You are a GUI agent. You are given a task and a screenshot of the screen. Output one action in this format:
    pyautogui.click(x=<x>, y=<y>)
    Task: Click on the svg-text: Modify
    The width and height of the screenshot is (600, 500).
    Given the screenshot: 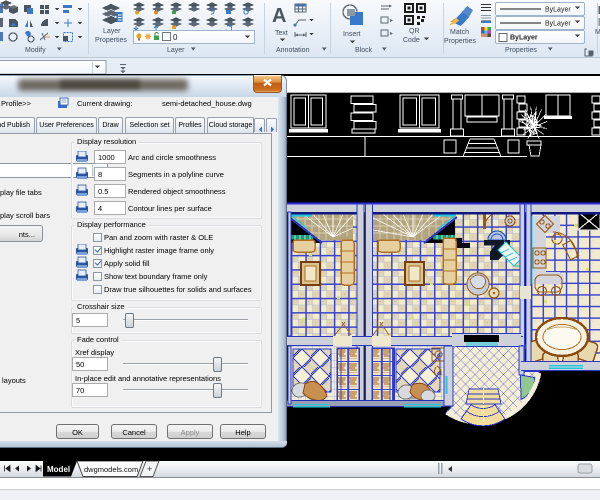 What is the action you would take?
    pyautogui.click(x=35, y=50)
    